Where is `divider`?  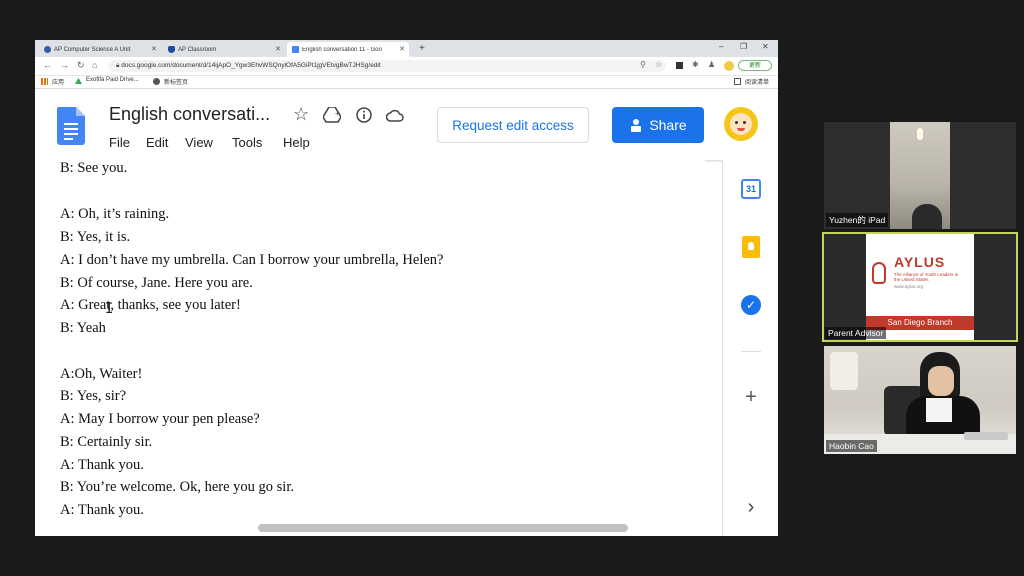 divider is located at coordinates (751, 351).